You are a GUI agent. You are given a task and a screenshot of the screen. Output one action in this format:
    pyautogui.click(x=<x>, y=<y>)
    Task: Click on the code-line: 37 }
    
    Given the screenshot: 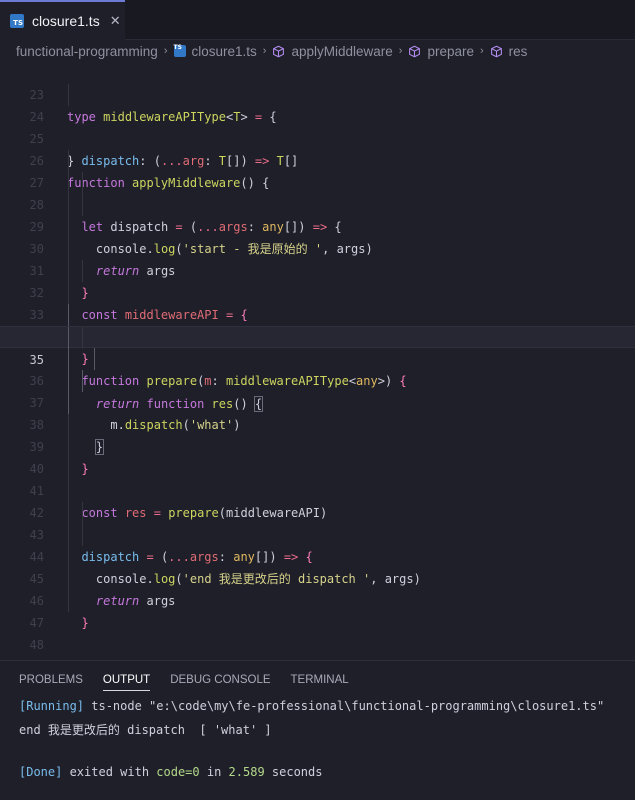 What is the action you would take?
    pyautogui.click(x=317, y=412)
    